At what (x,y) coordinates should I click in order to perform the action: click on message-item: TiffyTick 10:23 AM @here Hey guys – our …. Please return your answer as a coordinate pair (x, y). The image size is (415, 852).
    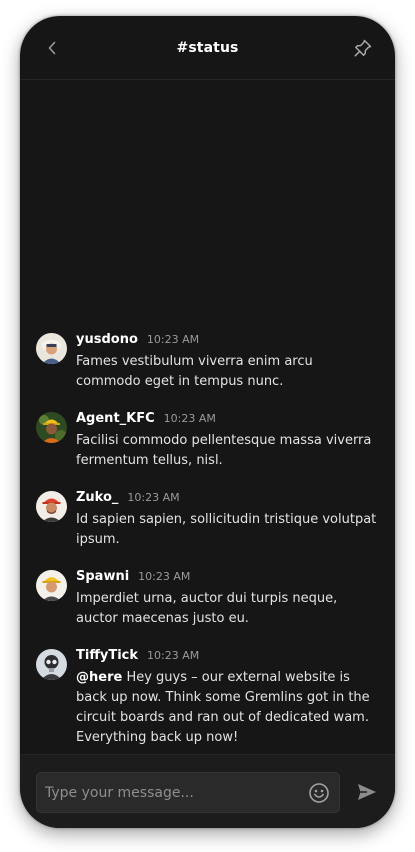
    Looking at the image, I should click on (207, 698).